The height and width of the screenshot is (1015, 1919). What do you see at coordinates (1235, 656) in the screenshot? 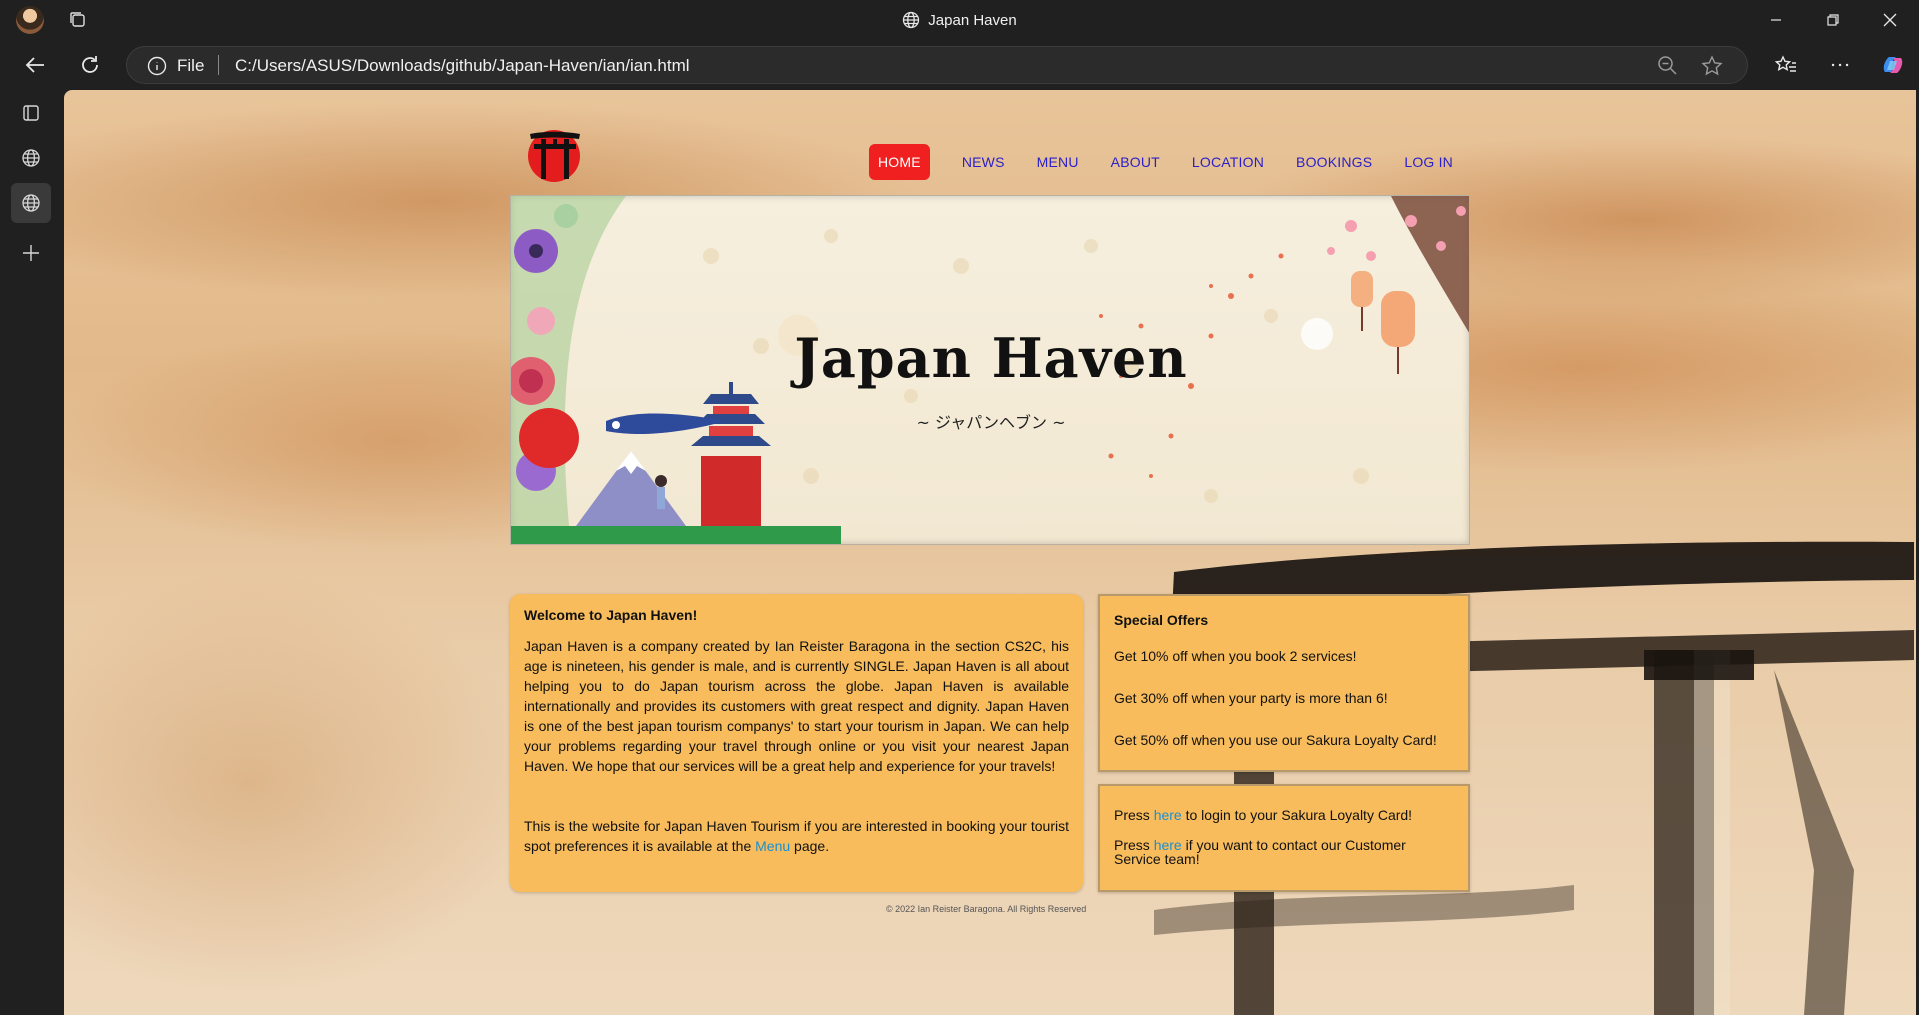
I see `offer-item: Get 10% off when you book 2 services!` at bounding box center [1235, 656].